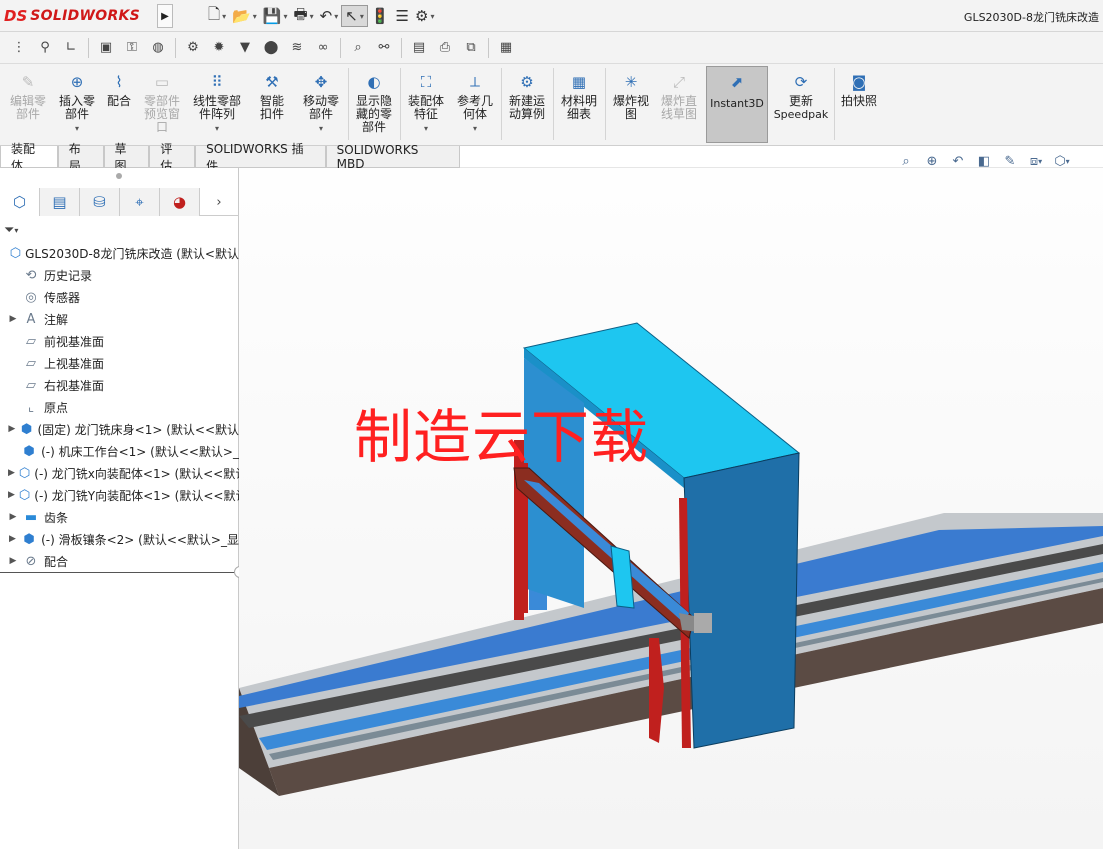 The image size is (1103, 849). I want to click on display-icon: ▣, so click(106, 48).